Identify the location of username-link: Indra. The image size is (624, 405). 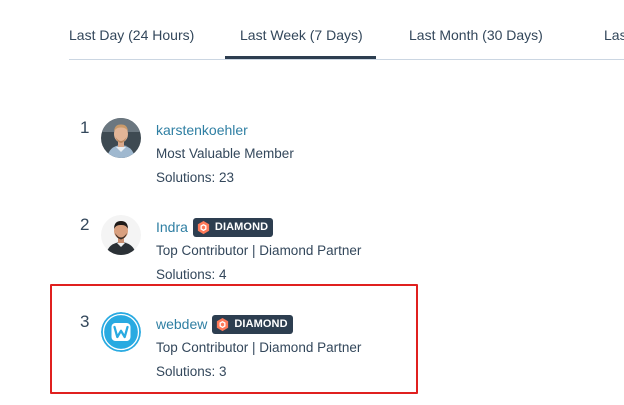
(172, 227).